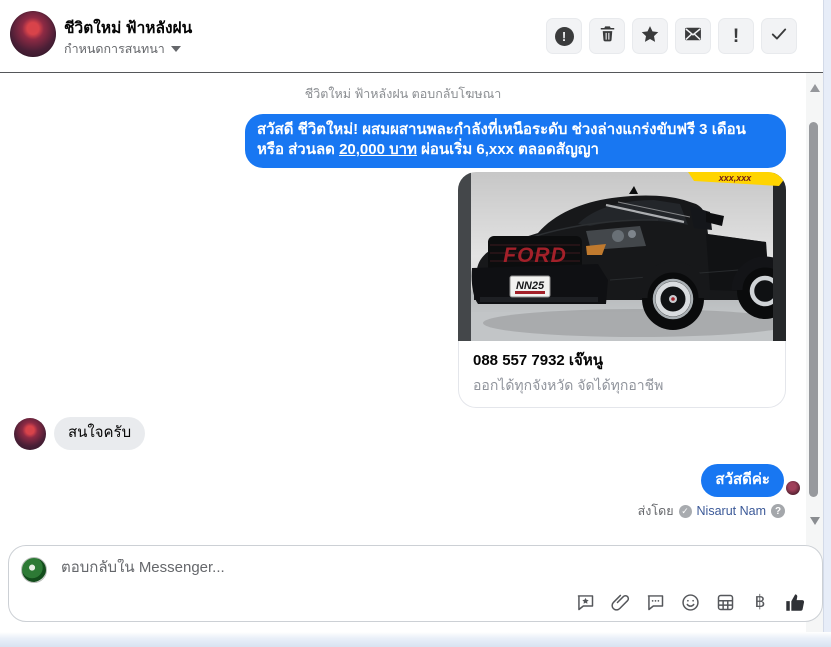 The width and height of the screenshot is (831, 647). Describe the element at coordinates (685, 511) in the screenshot. I see `agent-badge-icon: ✓` at that location.